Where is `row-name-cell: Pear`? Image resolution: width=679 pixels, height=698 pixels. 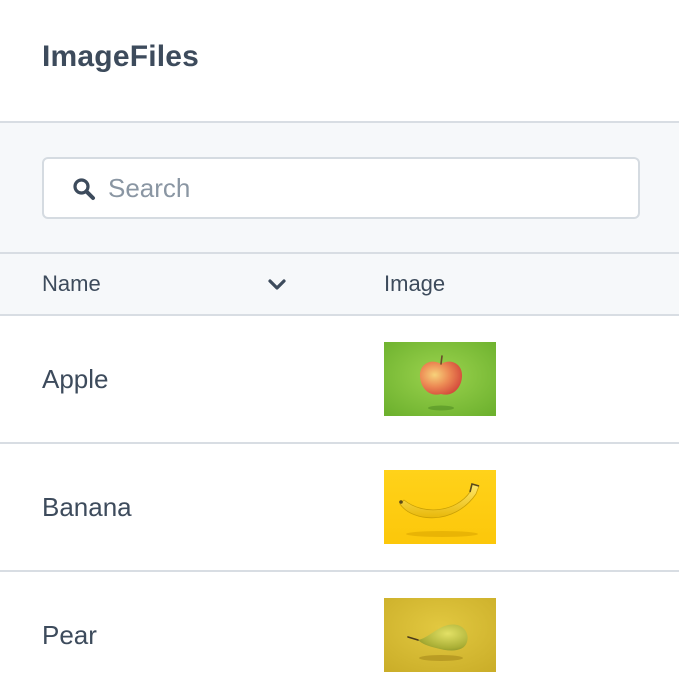
row-name-cell: Pear is located at coordinates (69, 635).